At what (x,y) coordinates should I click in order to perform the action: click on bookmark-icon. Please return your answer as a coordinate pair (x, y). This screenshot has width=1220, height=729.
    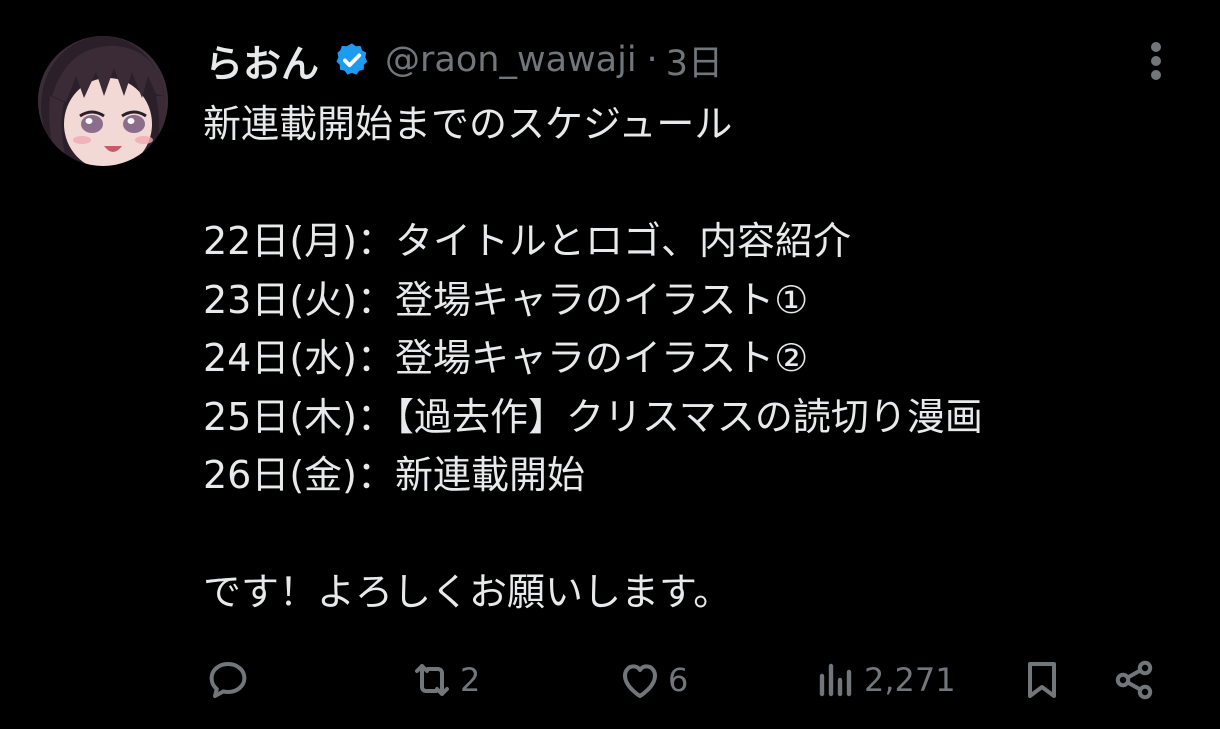
    Looking at the image, I should click on (1042, 680).